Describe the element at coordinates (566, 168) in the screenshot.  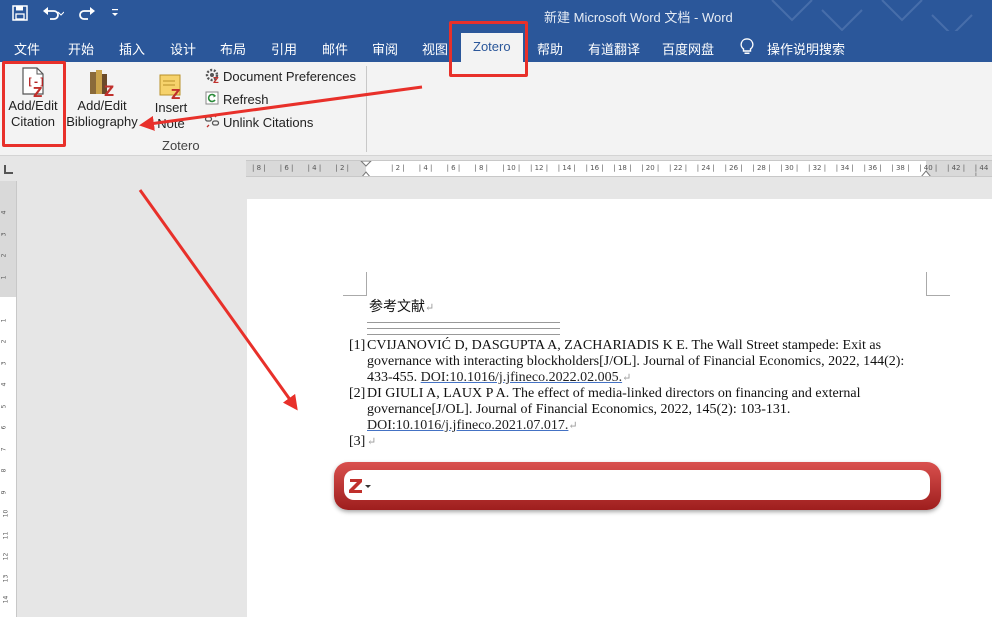
I see `ruler-tick-label: | 14 |` at that location.